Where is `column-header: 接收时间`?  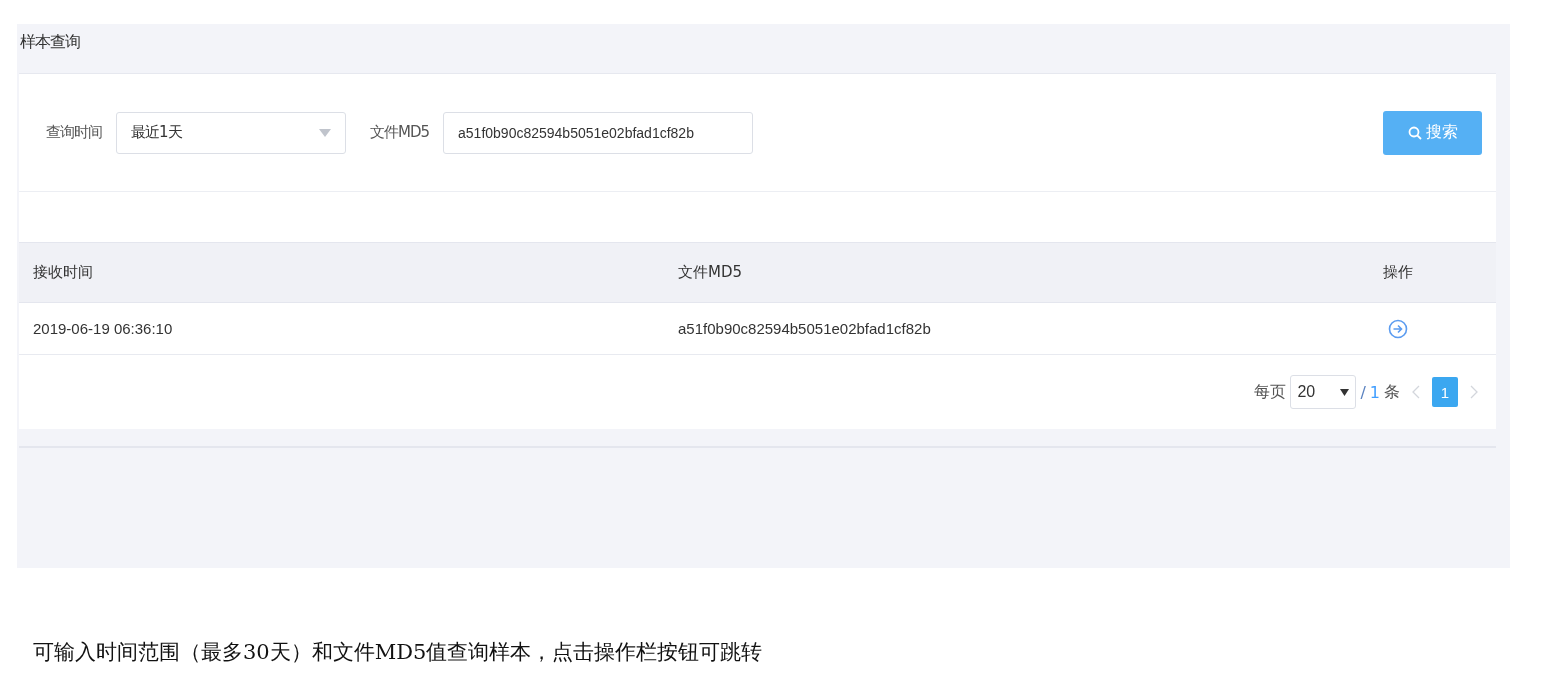 column-header: 接收时间 is located at coordinates (63, 272).